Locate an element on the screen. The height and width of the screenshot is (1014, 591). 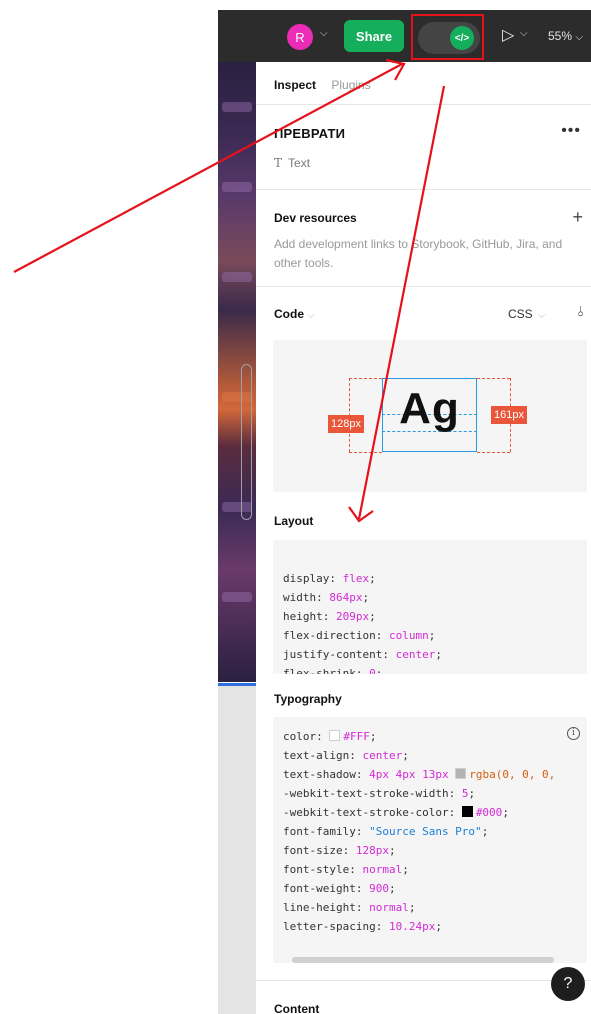
typography-preview: Ag 128px 161px is located at coordinates (430, 416).